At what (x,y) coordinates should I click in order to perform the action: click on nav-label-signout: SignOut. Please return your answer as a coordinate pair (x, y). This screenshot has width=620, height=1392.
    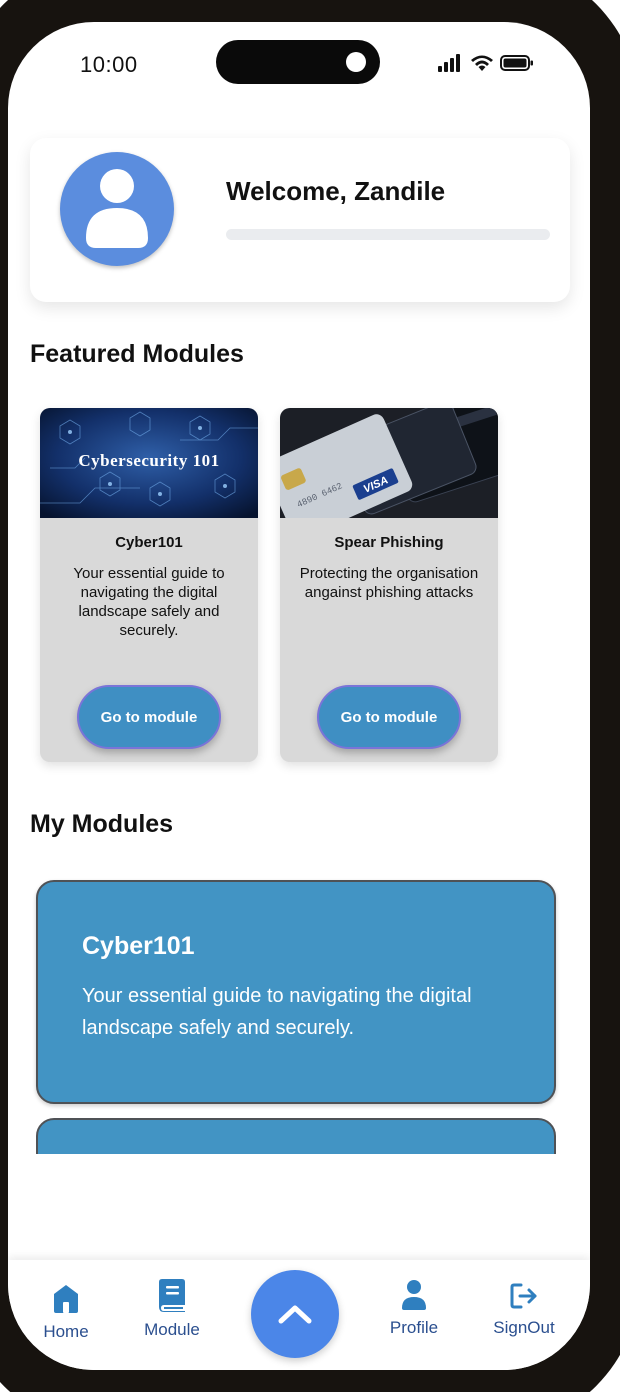
    Looking at the image, I should click on (524, 1327).